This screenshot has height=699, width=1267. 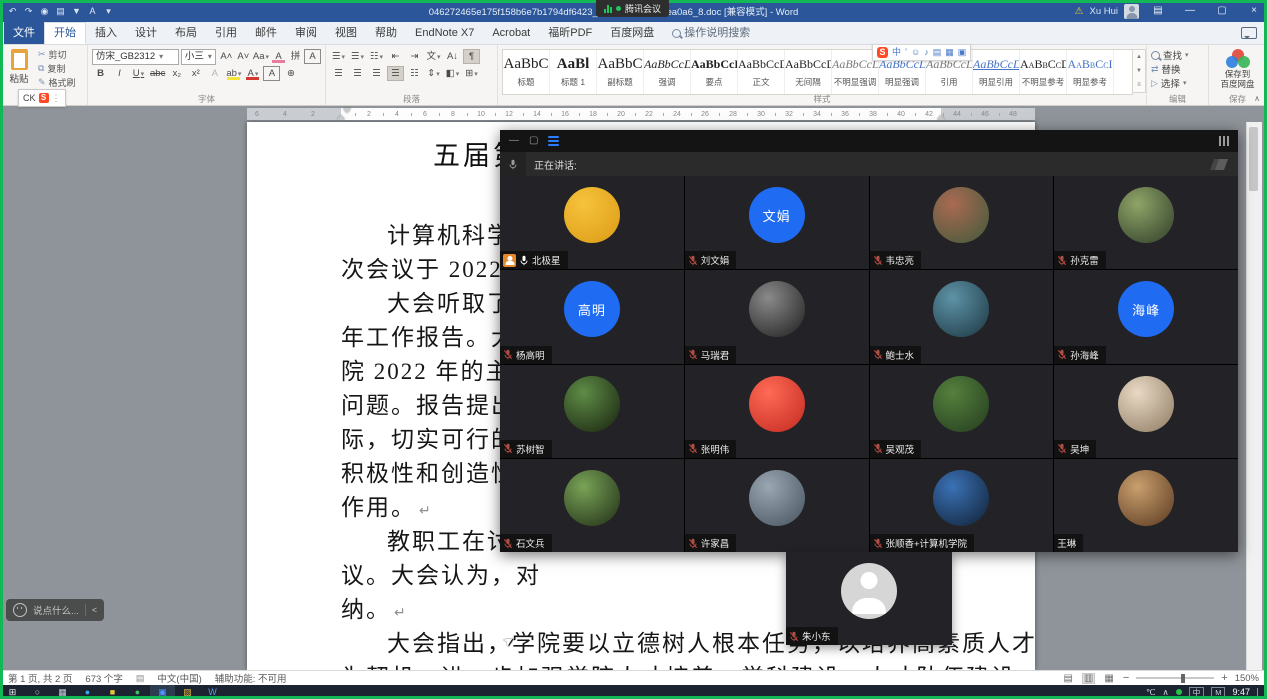 I want to click on style-副标题: AaBbC 副标题, so click(x=620, y=72).